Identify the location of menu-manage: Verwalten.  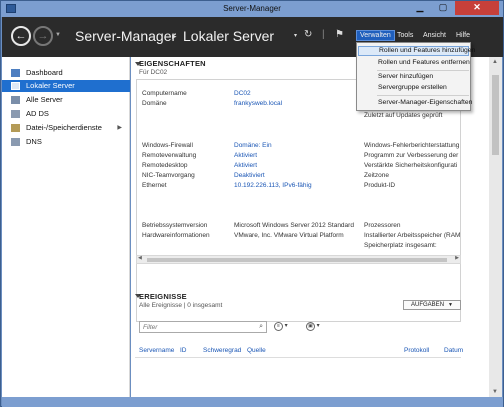
(375, 35).